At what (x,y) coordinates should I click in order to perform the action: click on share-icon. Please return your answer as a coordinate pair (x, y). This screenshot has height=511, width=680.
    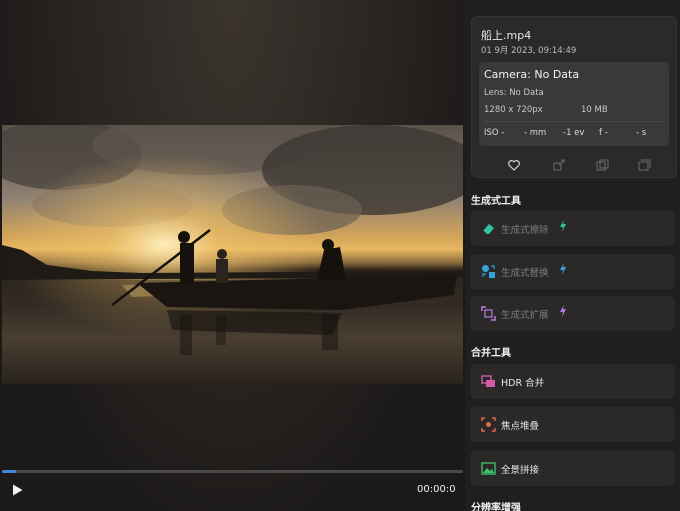
    Looking at the image, I should click on (559, 165).